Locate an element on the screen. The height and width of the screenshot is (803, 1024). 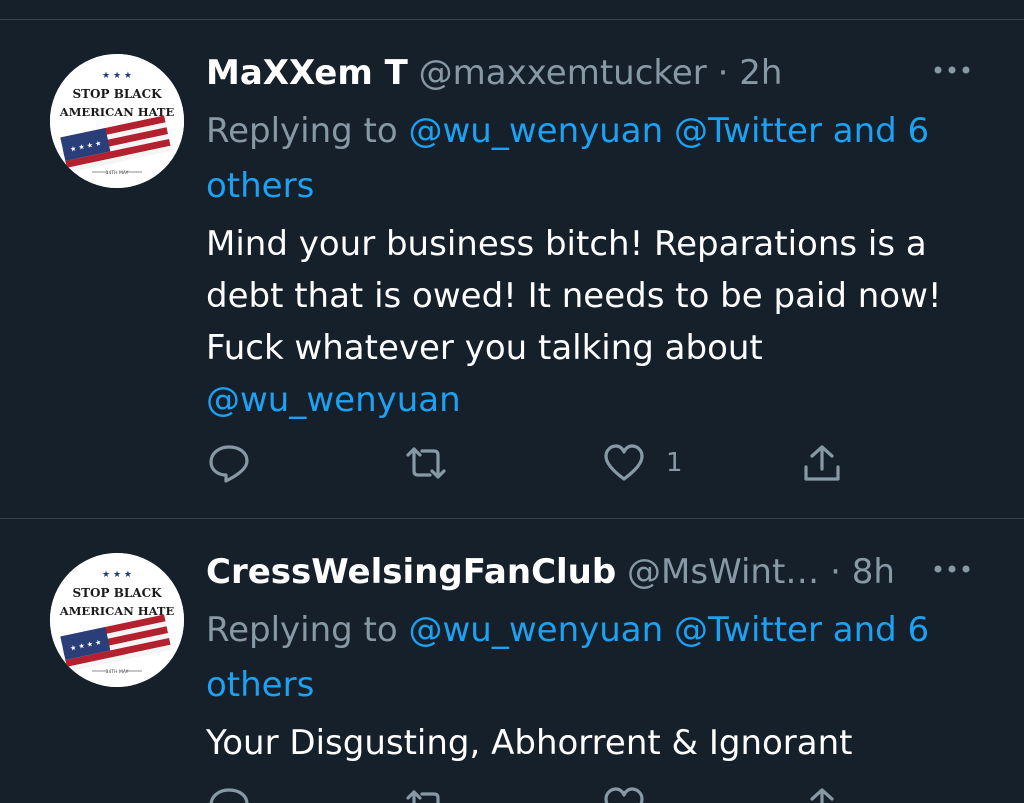
tweet-actions: 1 is located at coordinates (531, 463).